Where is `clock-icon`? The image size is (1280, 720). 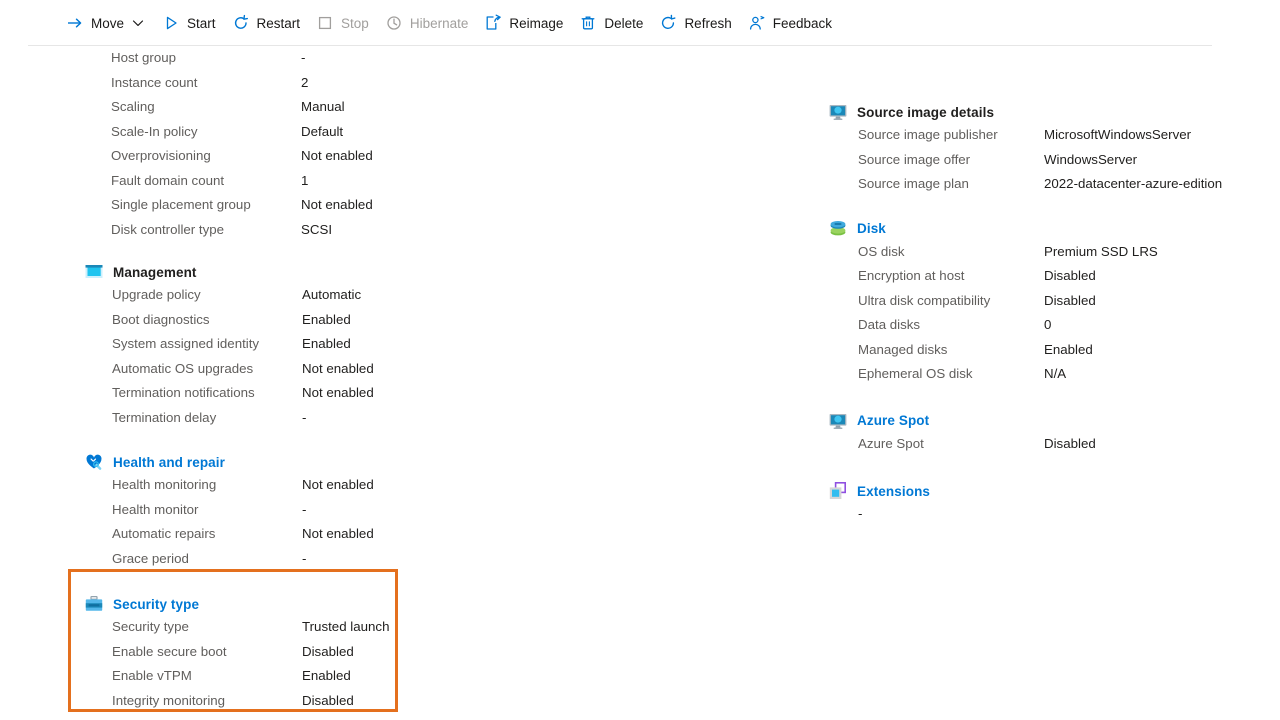
clock-icon is located at coordinates (394, 23).